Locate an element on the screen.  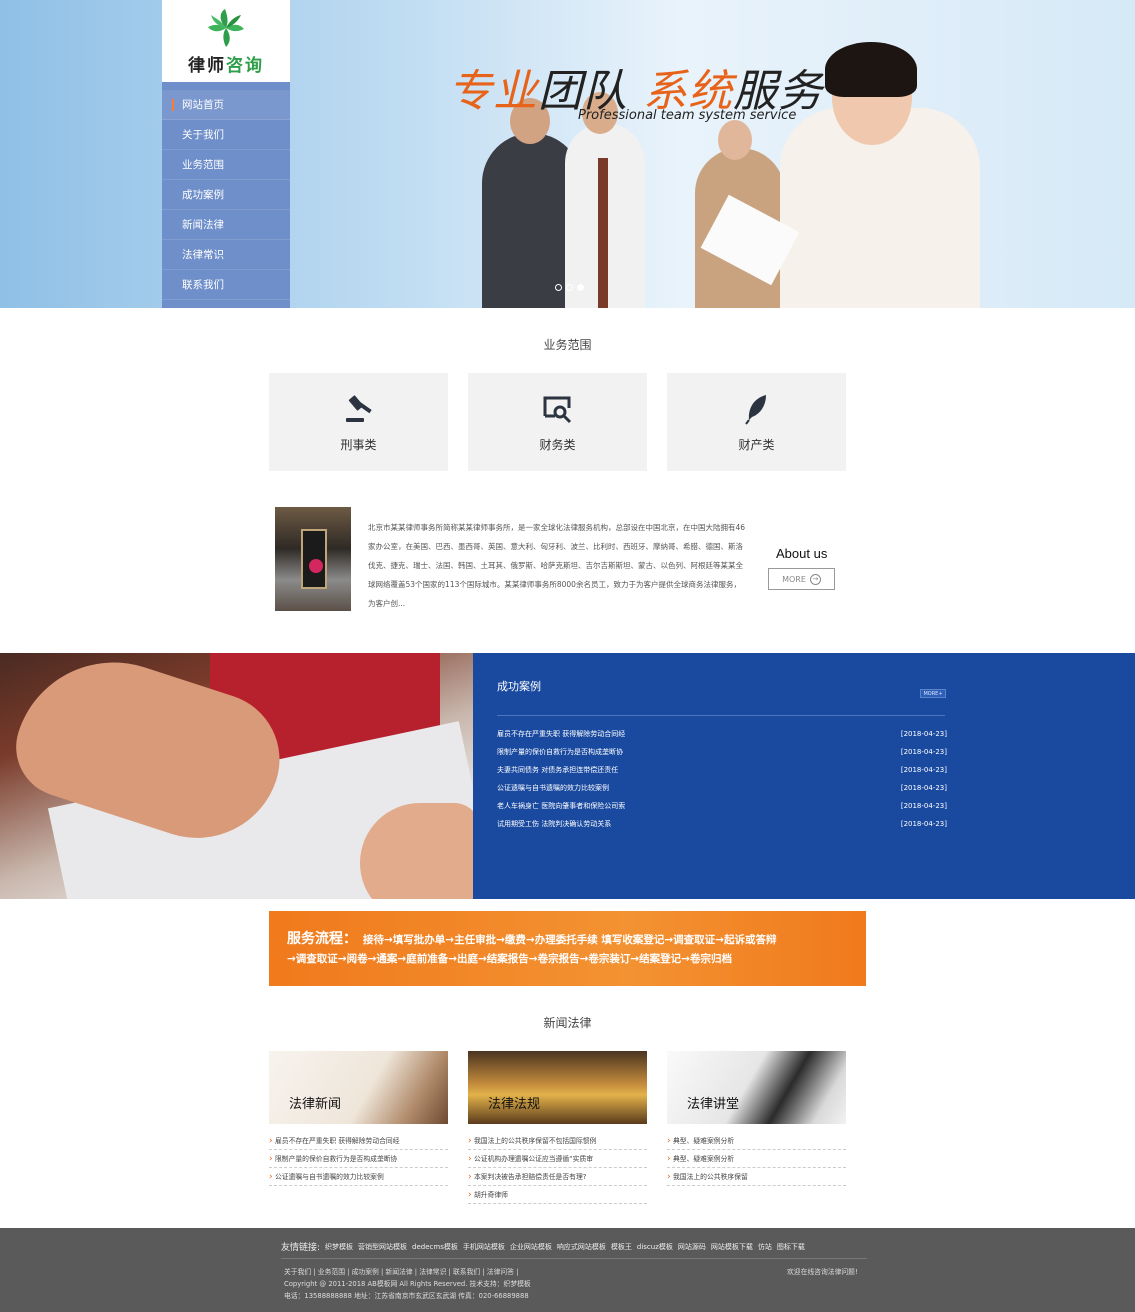
friend-links-label: 友情链接: is located at coordinates (301, 1248).